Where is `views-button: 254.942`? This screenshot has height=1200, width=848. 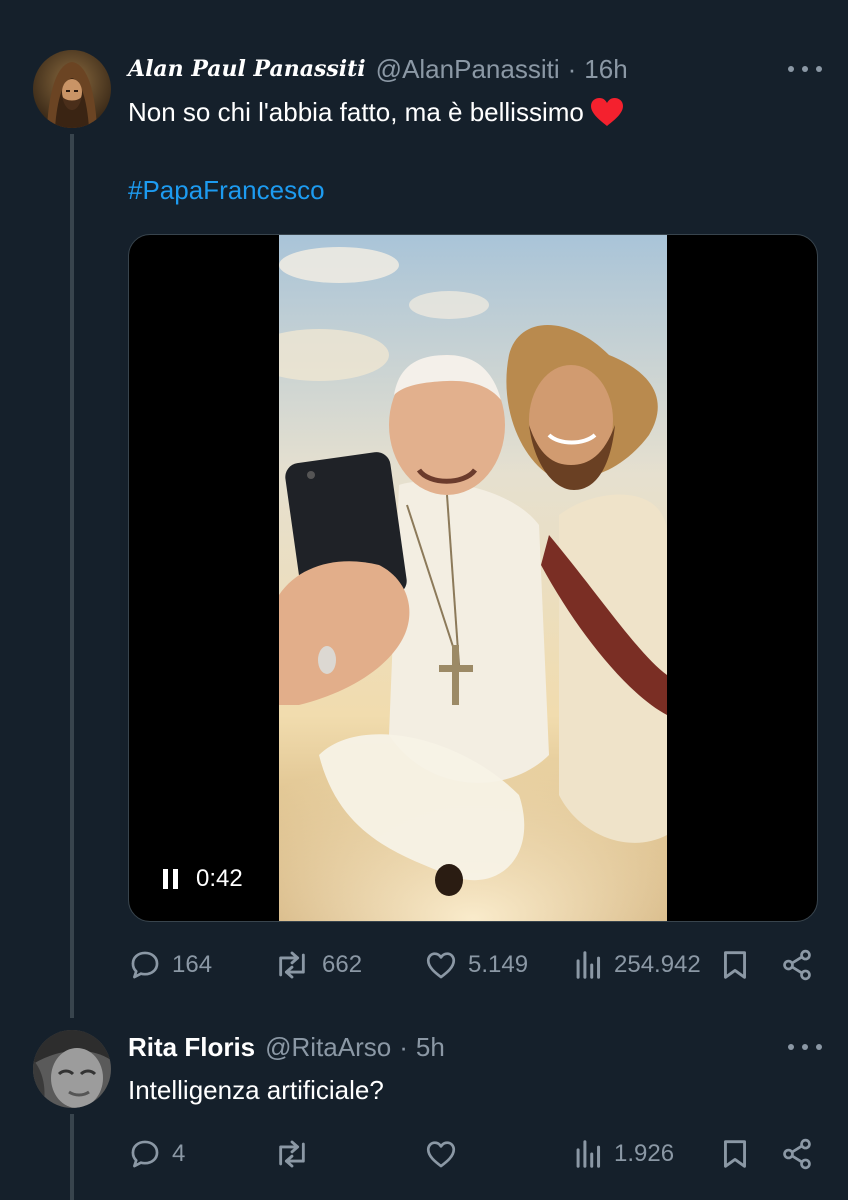
views-button: 254.942 is located at coordinates (637, 965).